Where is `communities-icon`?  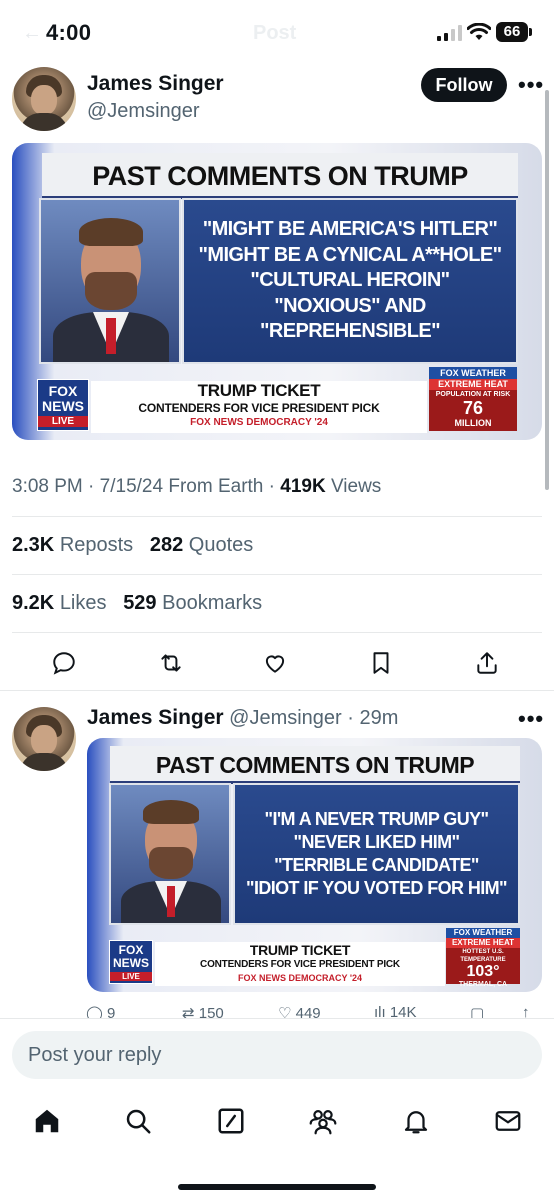 communities-icon is located at coordinates (323, 1121).